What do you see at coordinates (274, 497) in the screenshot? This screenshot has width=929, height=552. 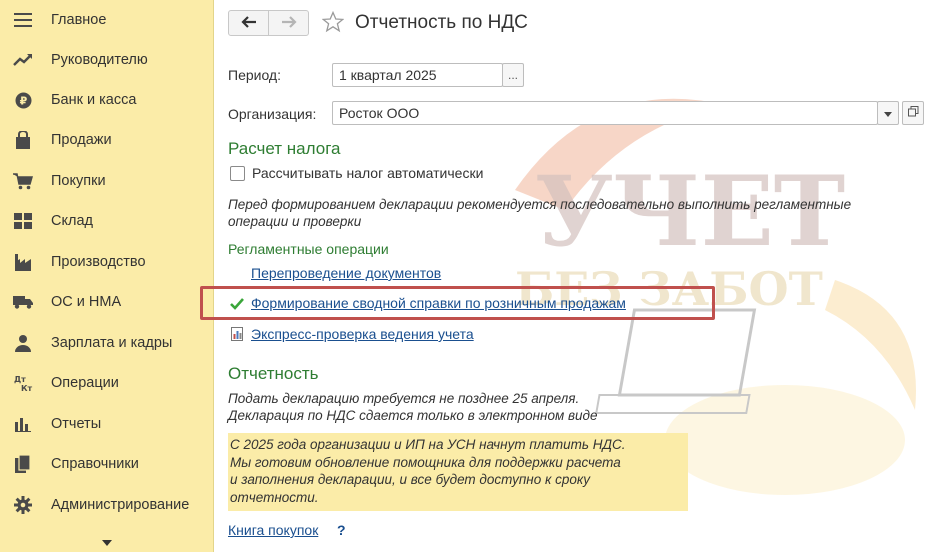 I see `usn-notice-line4: отчетности.` at bounding box center [274, 497].